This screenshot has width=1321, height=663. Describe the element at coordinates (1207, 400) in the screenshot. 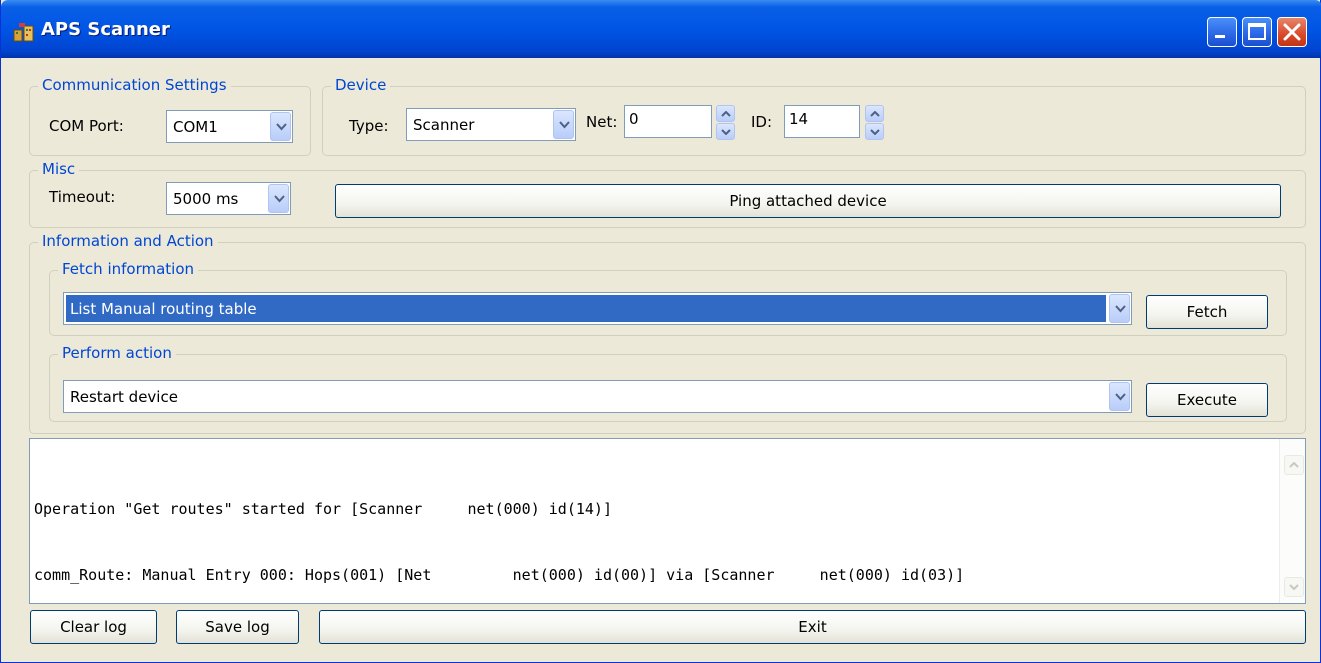

I see `execute-button: Execute` at that location.